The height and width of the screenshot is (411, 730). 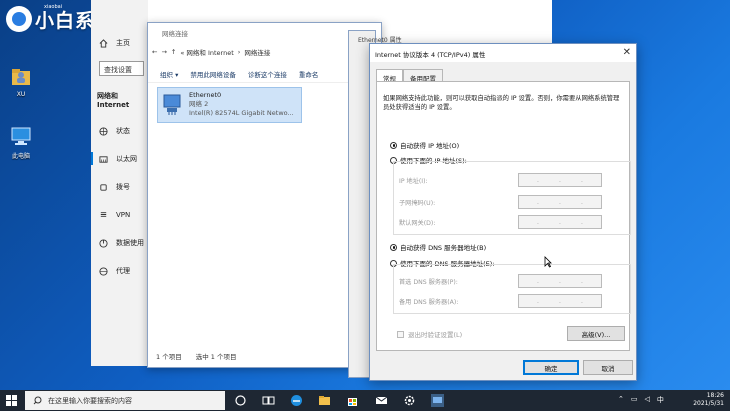 I want to click on brand-small: xiaobai, so click(x=53, y=7).